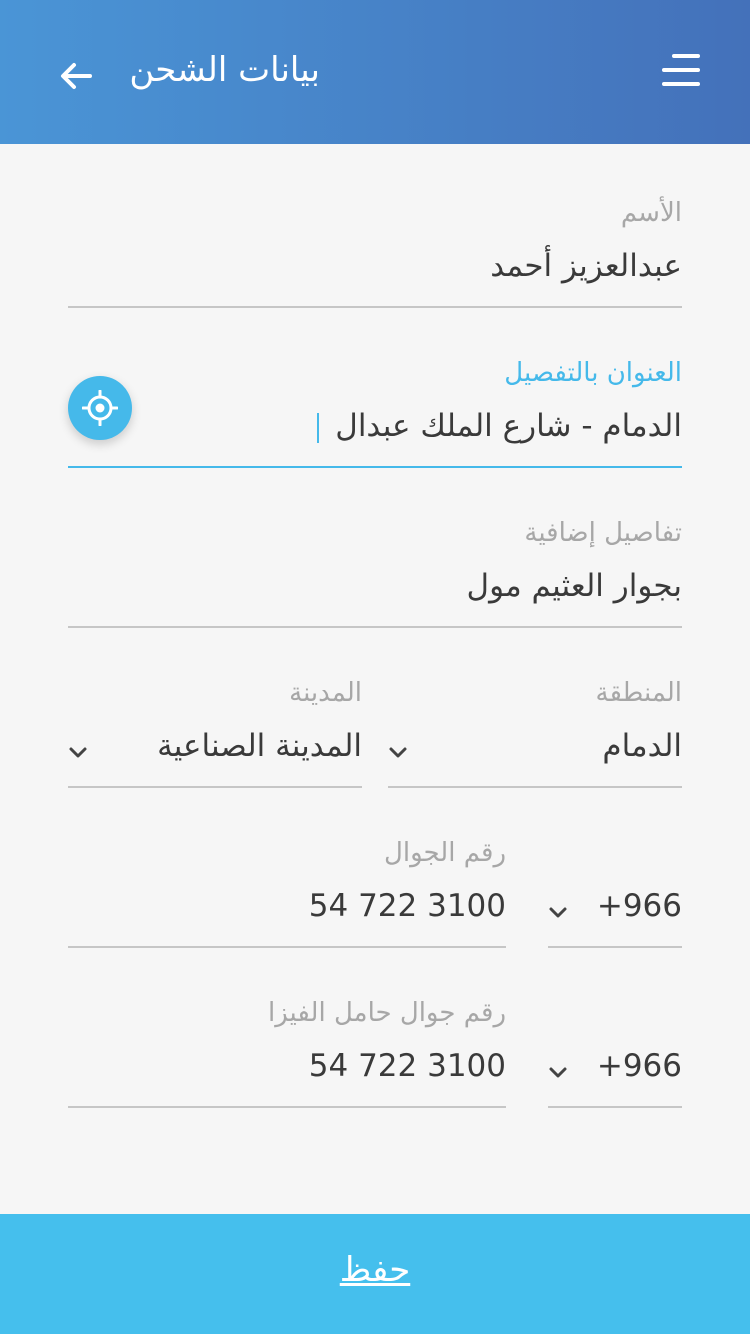 This screenshot has width=750, height=1334. Describe the element at coordinates (639, 906) in the screenshot. I see `mobile-code-value: +966` at that location.